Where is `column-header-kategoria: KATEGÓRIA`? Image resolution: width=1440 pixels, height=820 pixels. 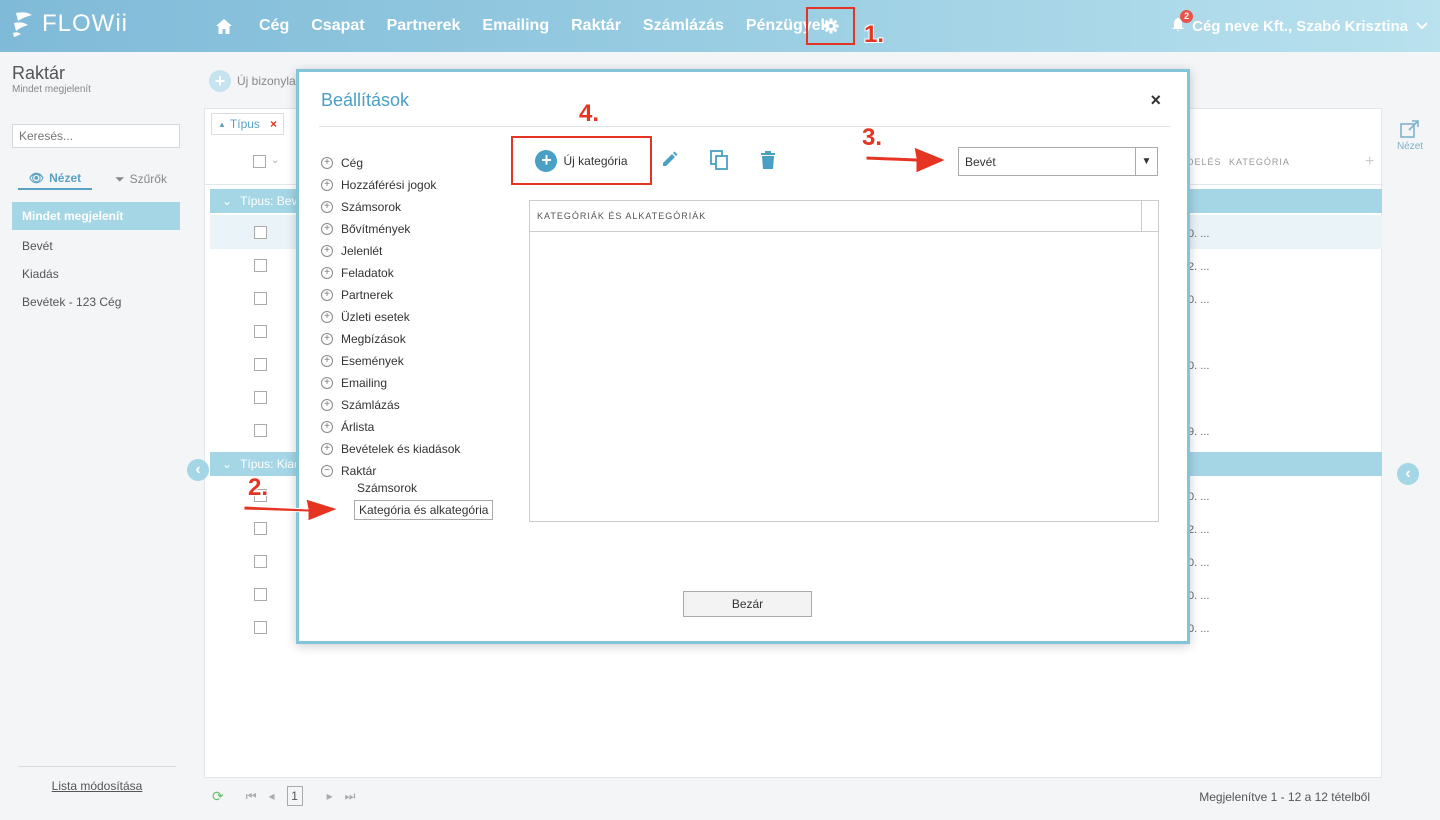
column-header-kategoria: KATEGÓRIA is located at coordinates (1259, 162).